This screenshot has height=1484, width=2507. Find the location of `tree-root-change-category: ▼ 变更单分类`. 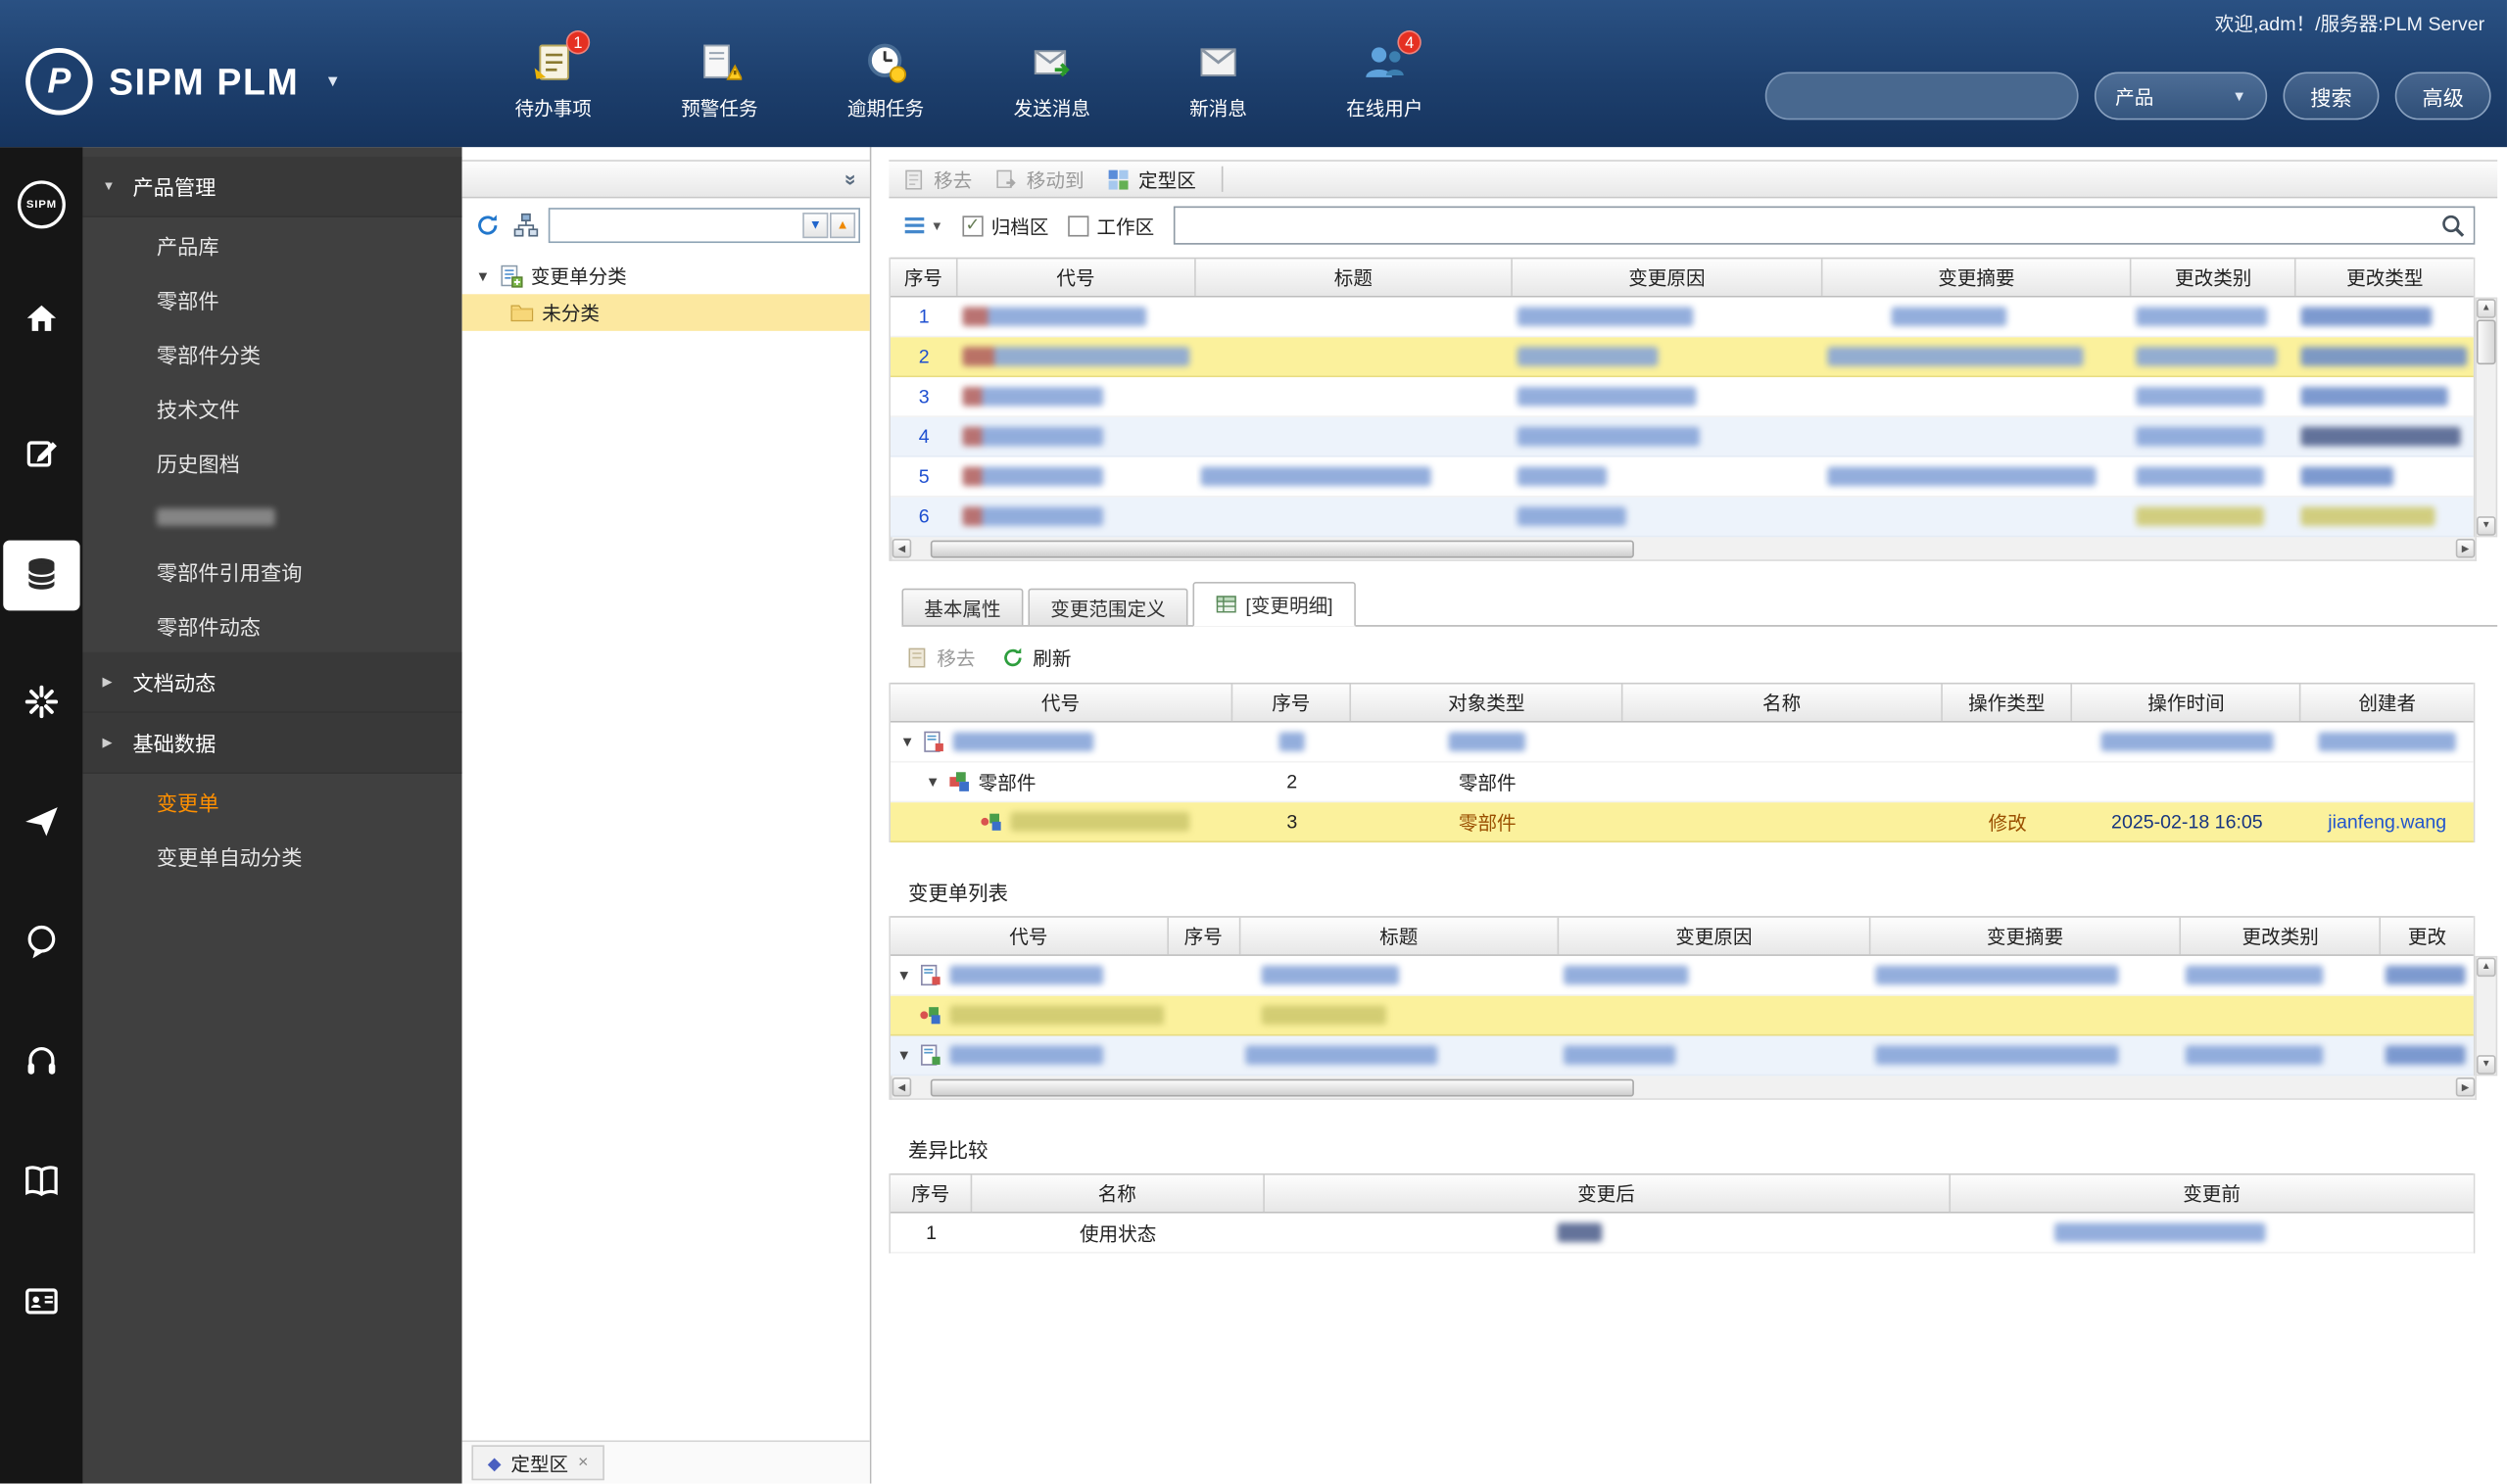

tree-root-change-category: ▼ 变更单分类 is located at coordinates (666, 276).